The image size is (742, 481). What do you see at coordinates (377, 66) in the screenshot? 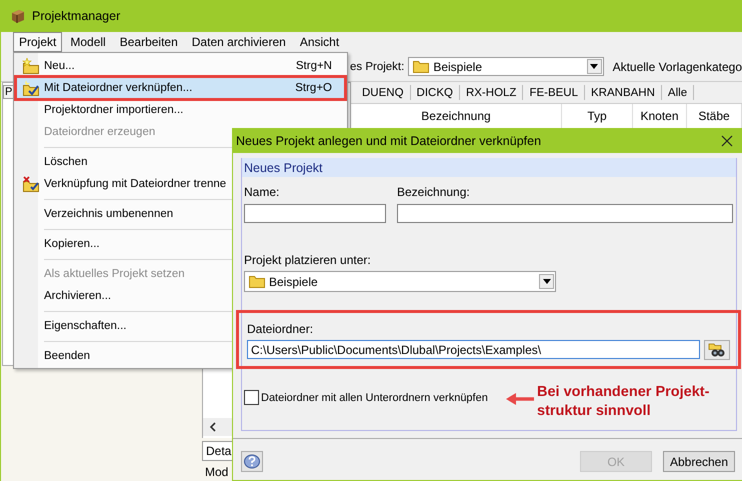
I see `project-label: es Projekt:` at bounding box center [377, 66].